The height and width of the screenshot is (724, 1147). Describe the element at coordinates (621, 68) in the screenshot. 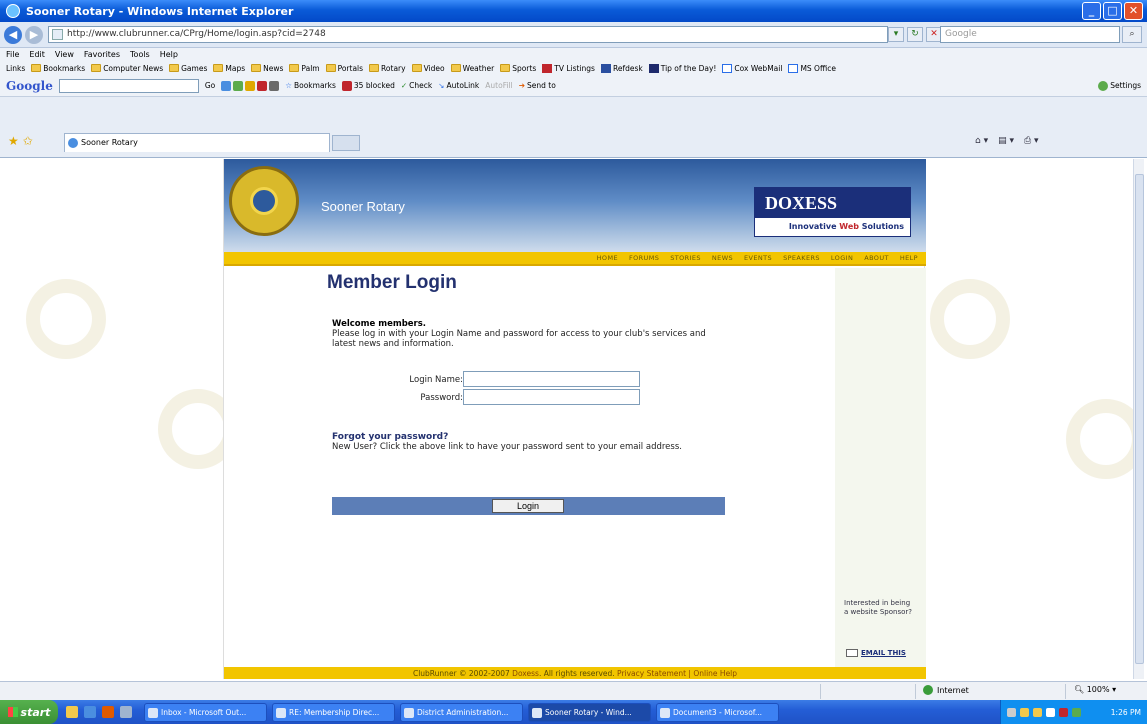

I see `link-refdesk: Refdesk` at that location.